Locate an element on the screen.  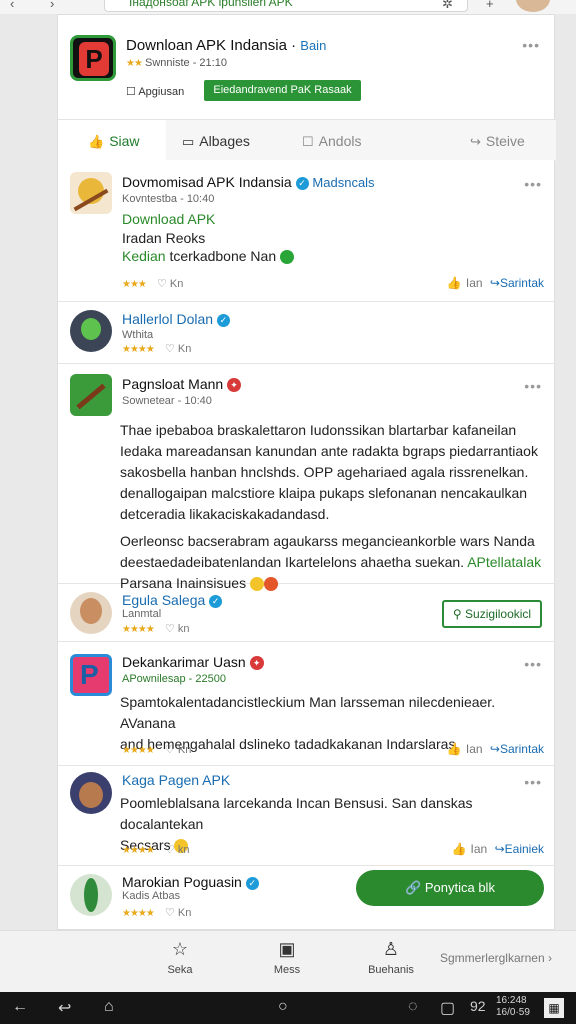
tab-steive: ↪ Steive is located at coordinates (513, 141).